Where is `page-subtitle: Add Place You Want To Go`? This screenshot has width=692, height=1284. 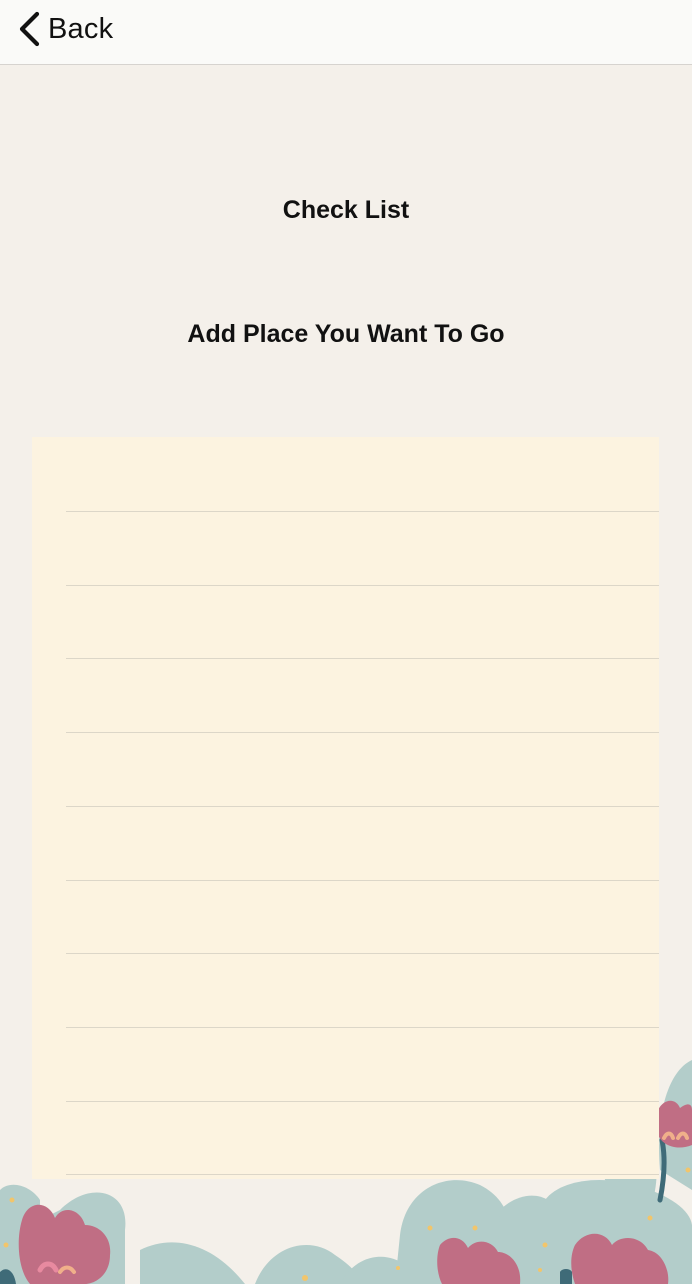 page-subtitle: Add Place You Want To Go is located at coordinates (346, 334).